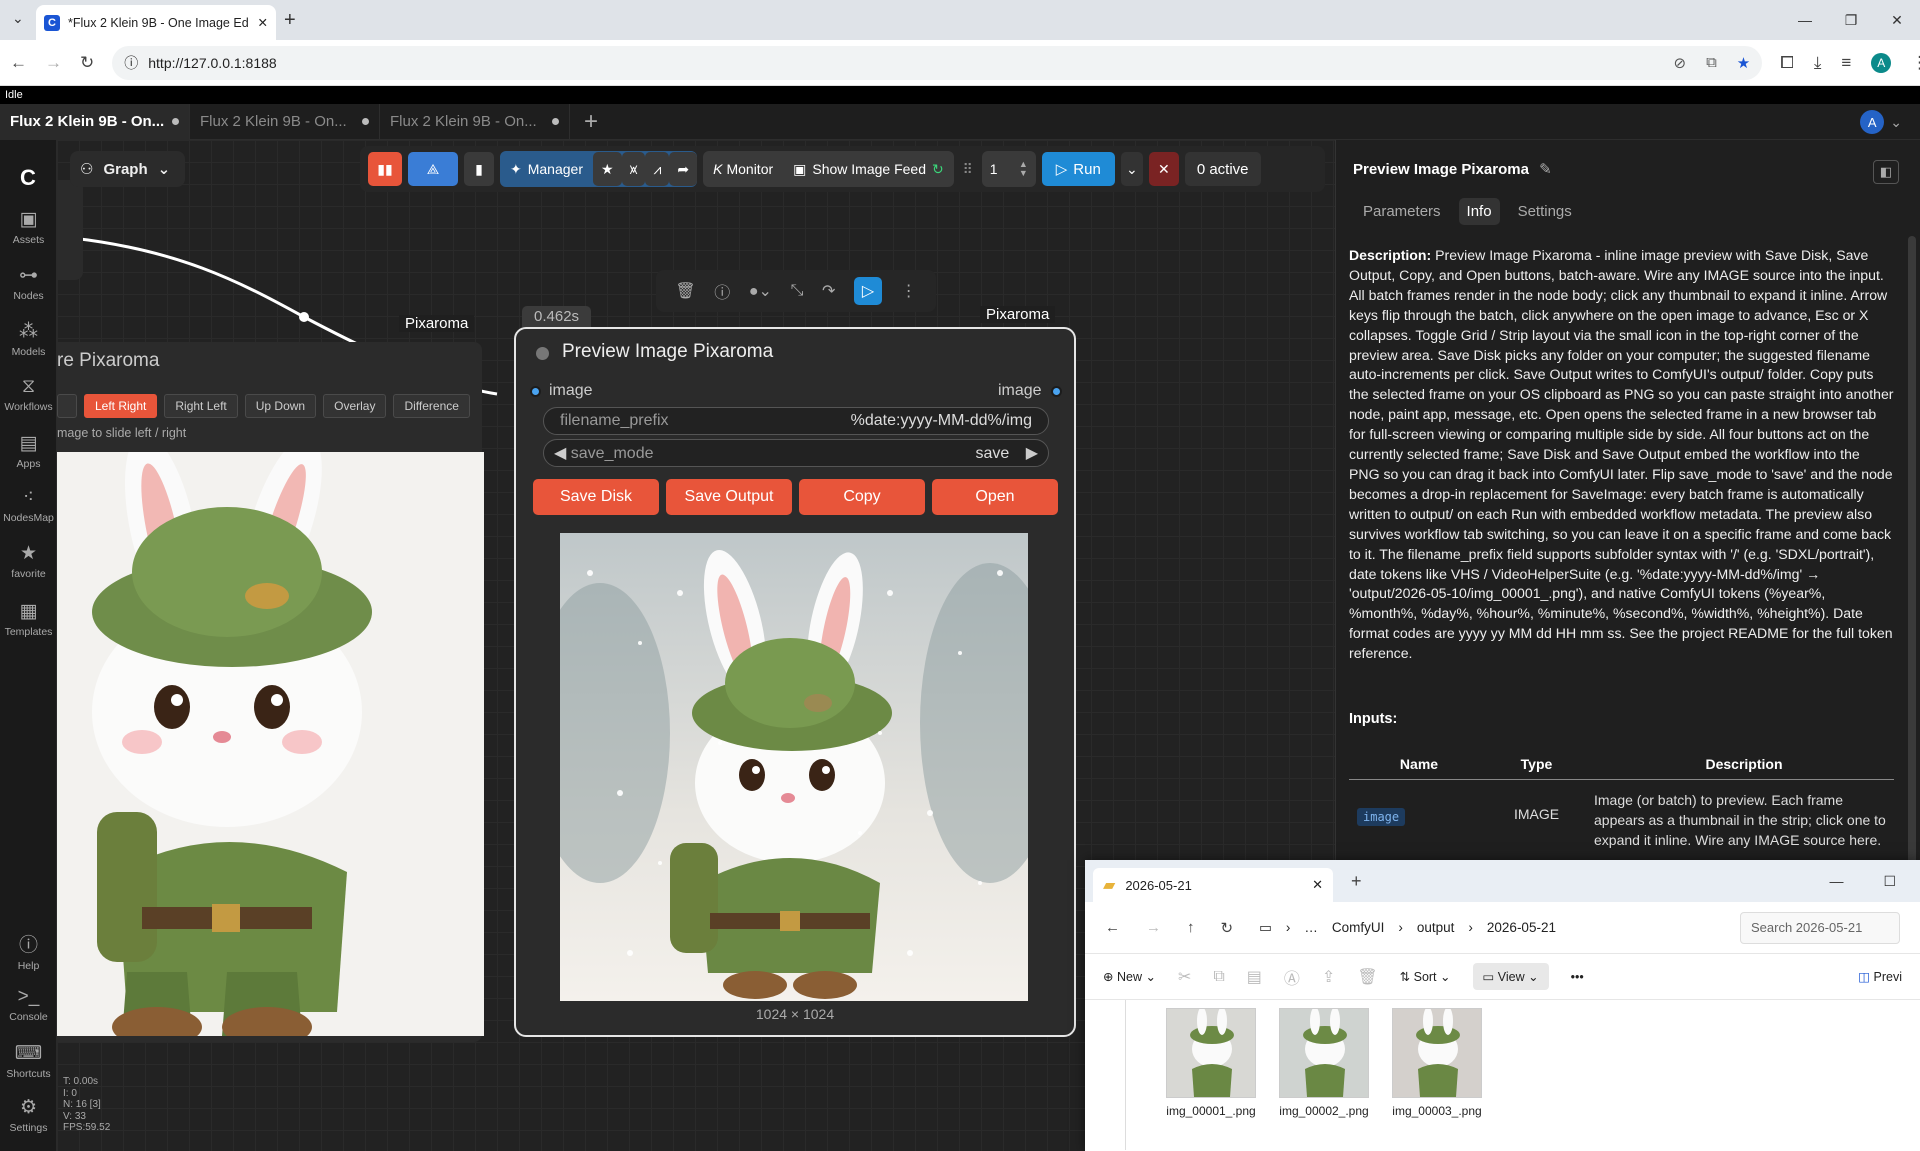 The image size is (1920, 1151). What do you see at coordinates (28, 1115) in the screenshot?
I see `sidebar-item-settings: ⚙ Settings` at bounding box center [28, 1115].